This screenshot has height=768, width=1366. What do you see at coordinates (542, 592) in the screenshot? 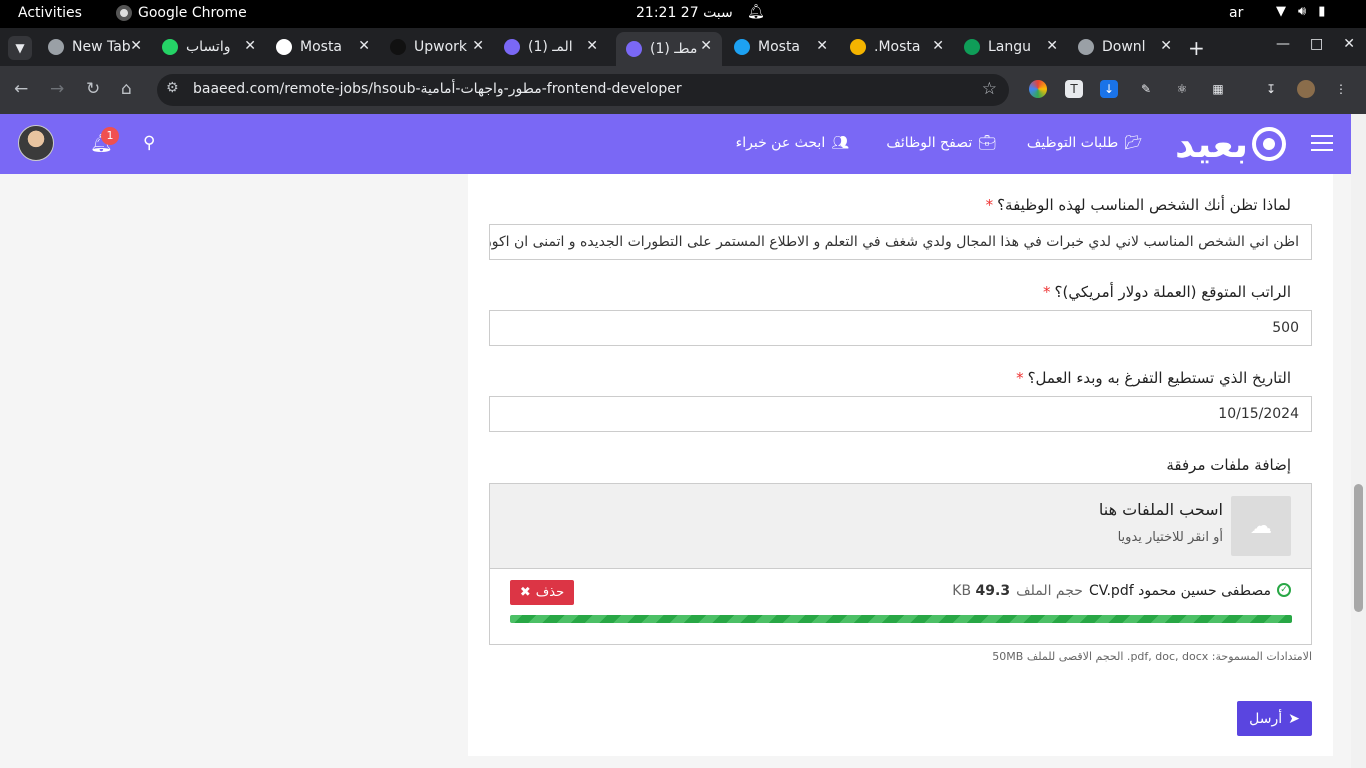
I see `delete-file-button: حذف ✖` at bounding box center [542, 592].